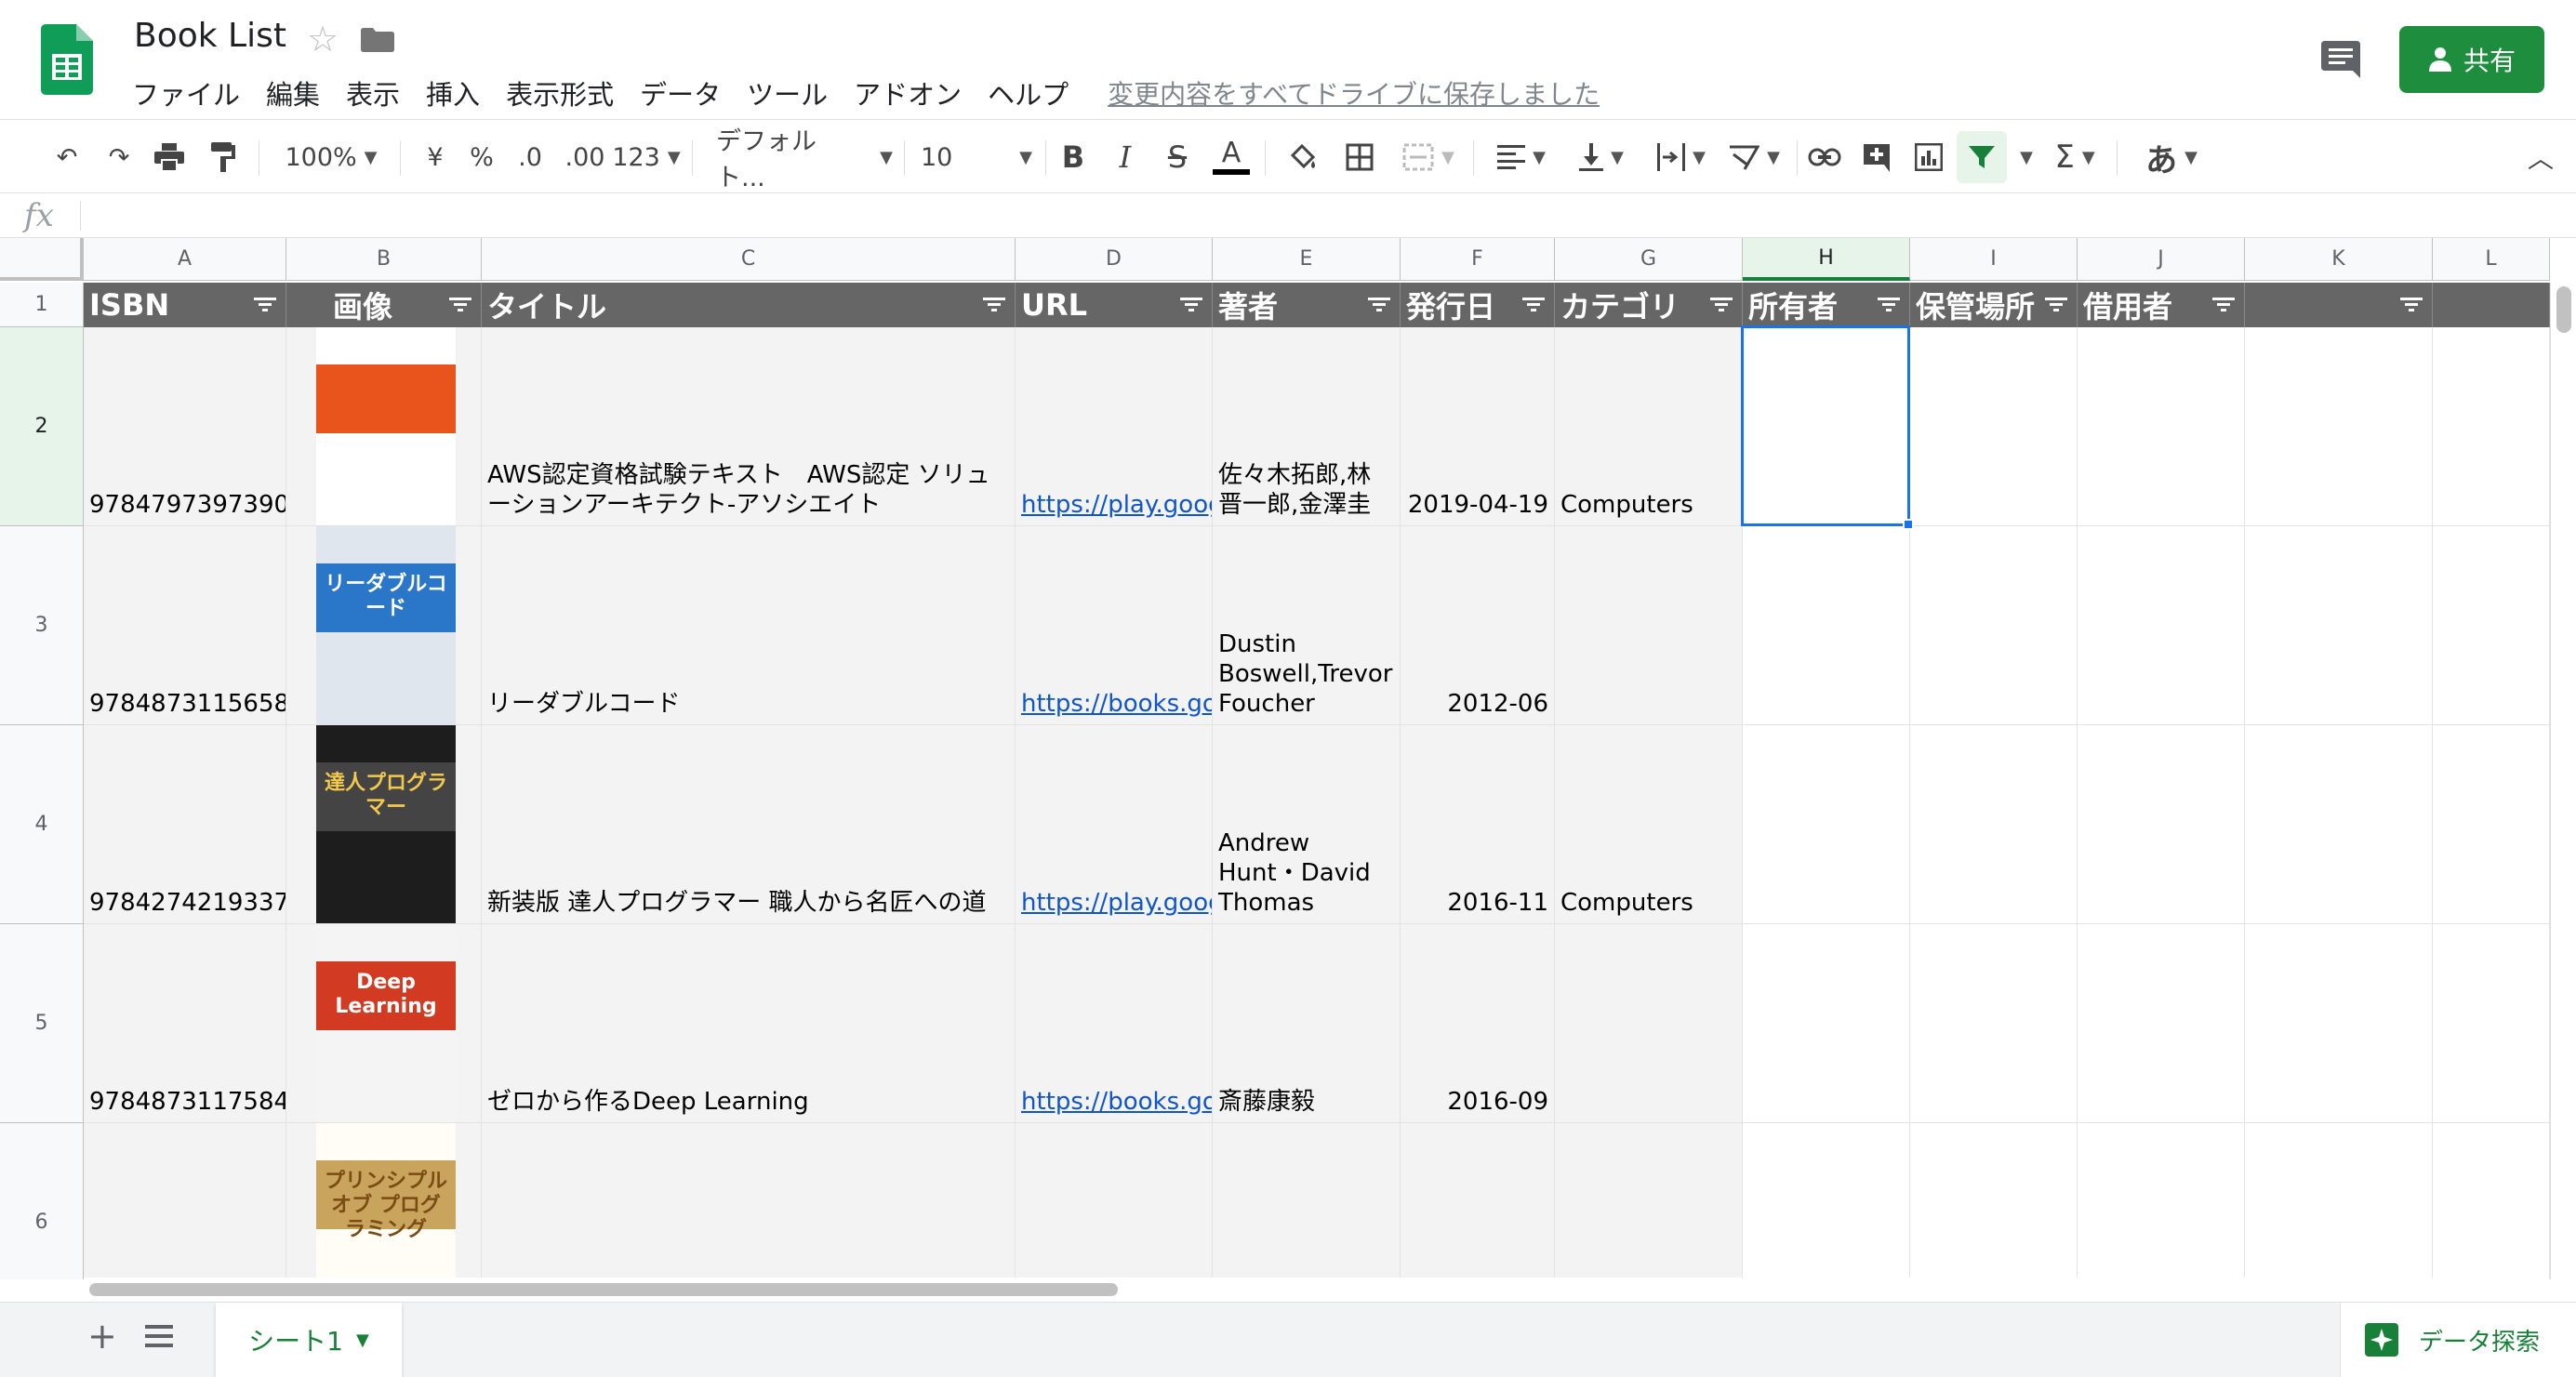  What do you see at coordinates (560, 93) in the screenshot?
I see `menu-format: 表示形式` at bounding box center [560, 93].